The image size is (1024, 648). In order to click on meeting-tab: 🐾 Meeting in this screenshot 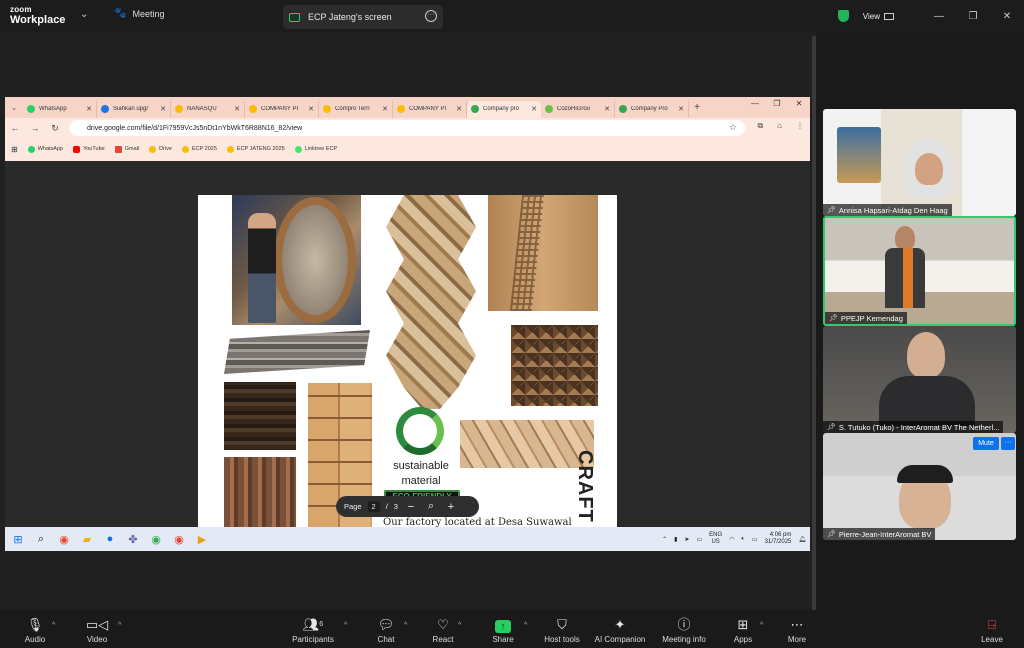, I will do `click(139, 13)`.